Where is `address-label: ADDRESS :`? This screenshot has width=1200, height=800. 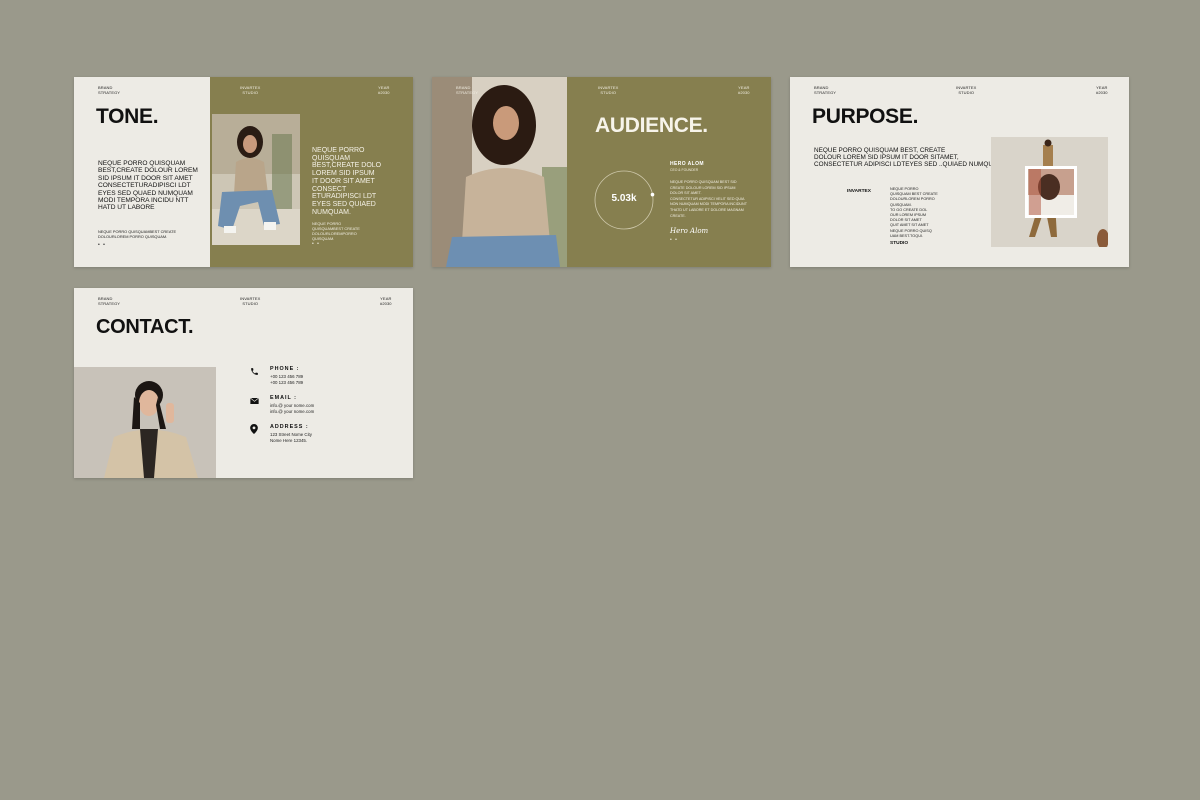 address-label: ADDRESS : is located at coordinates (289, 427).